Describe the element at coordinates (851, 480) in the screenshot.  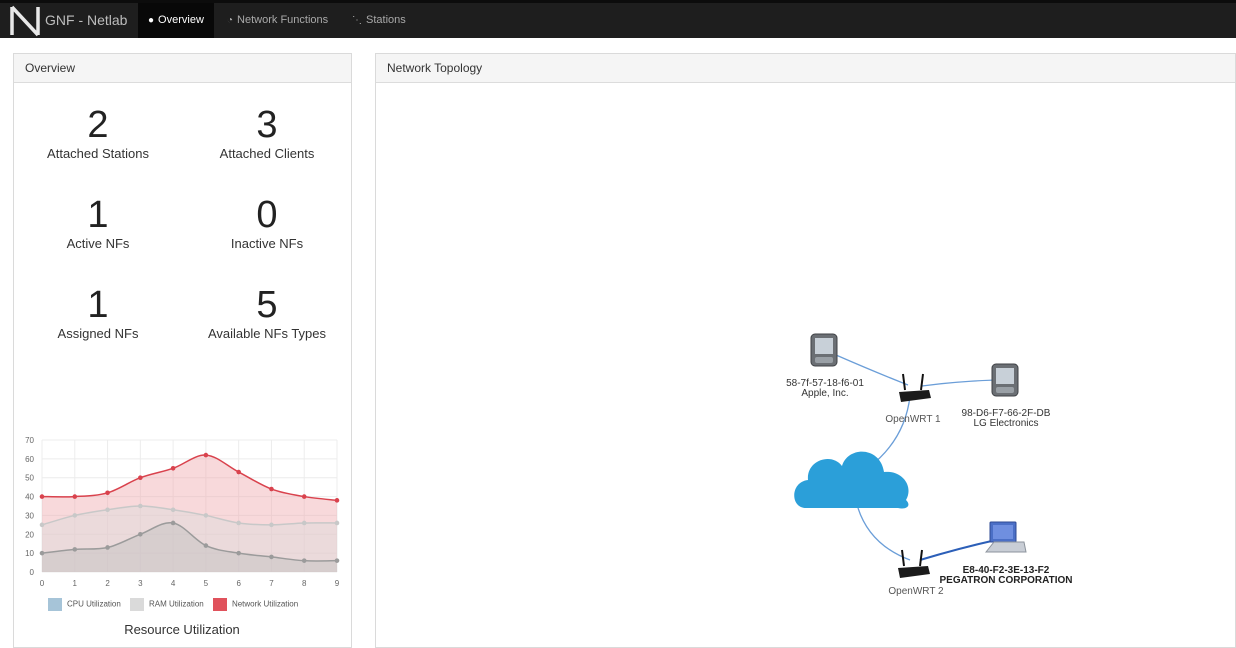
I see `cloud-icon` at that location.